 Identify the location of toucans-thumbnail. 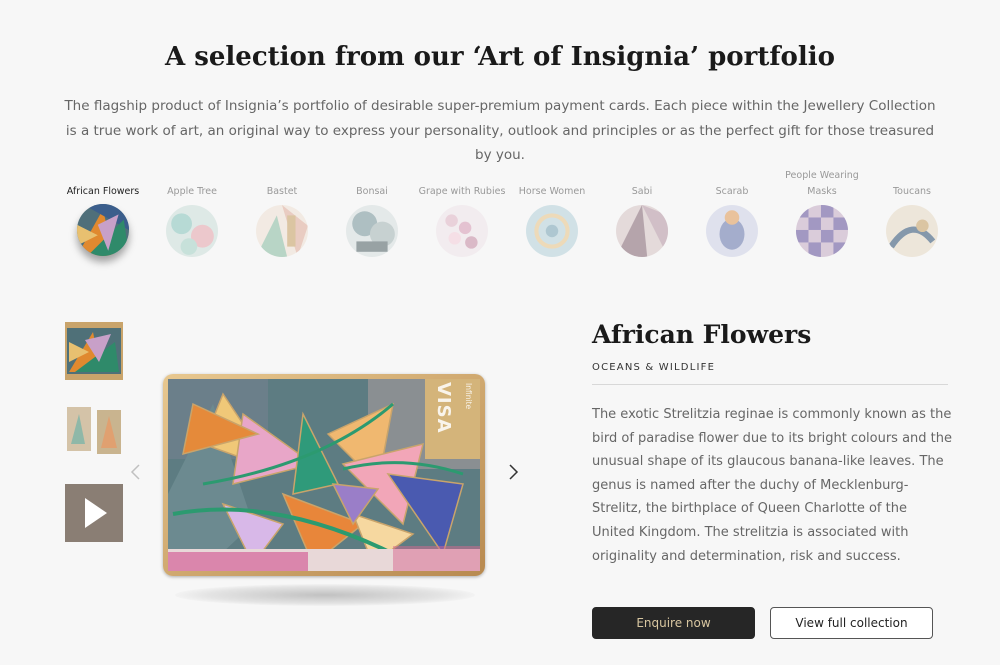
(912, 231).